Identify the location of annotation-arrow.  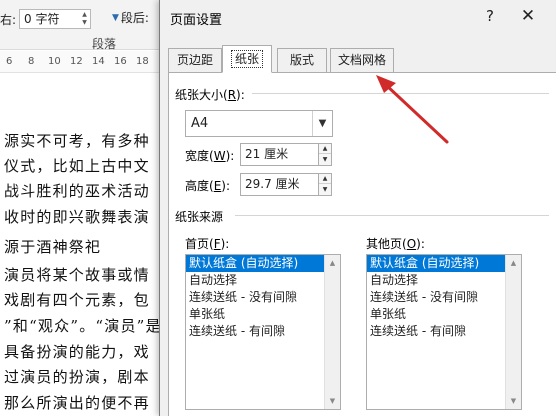
(412, 109).